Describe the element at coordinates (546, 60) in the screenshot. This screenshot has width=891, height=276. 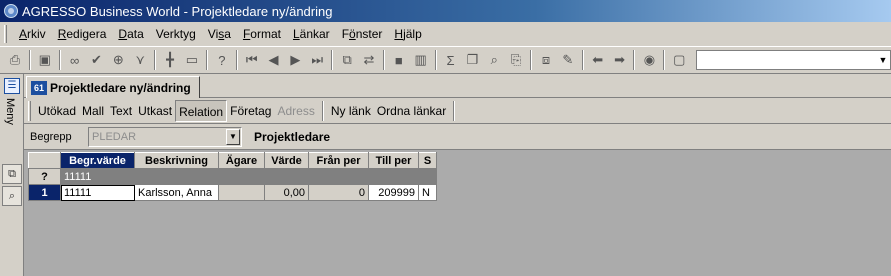
I see `windows-icon: ⧈` at that location.